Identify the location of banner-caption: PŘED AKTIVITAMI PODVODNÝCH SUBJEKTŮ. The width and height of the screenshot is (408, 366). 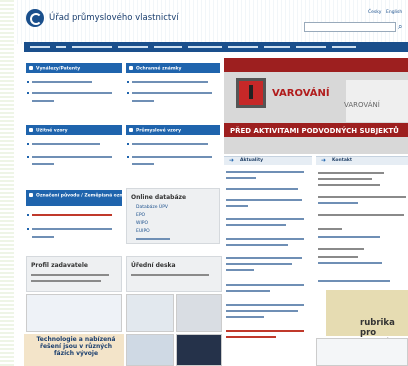
(314, 131).